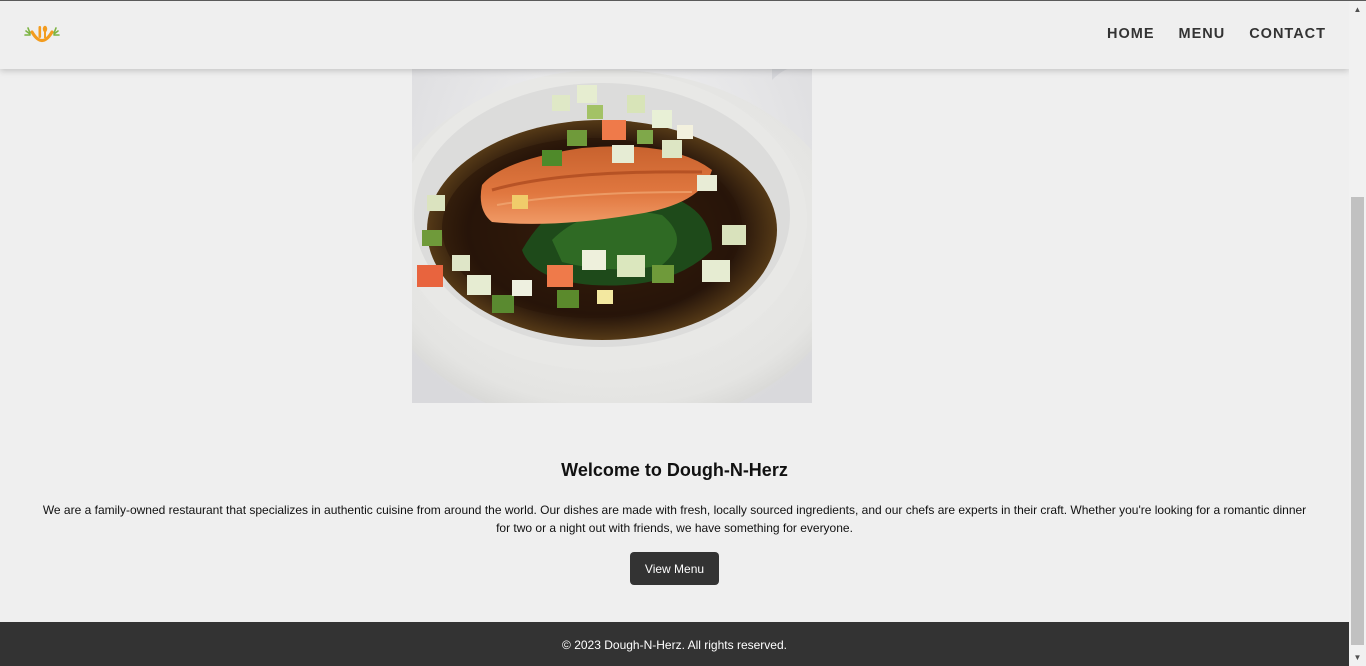  I want to click on window-top-border, so click(683, 0).